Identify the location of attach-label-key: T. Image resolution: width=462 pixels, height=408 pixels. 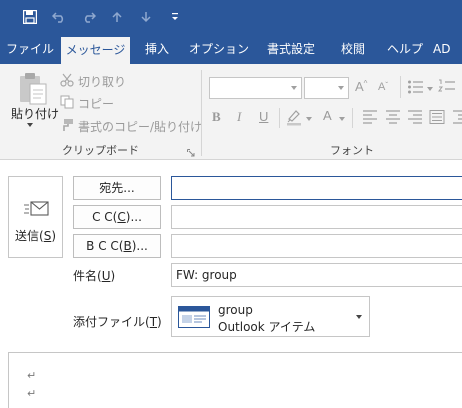
(153, 322).